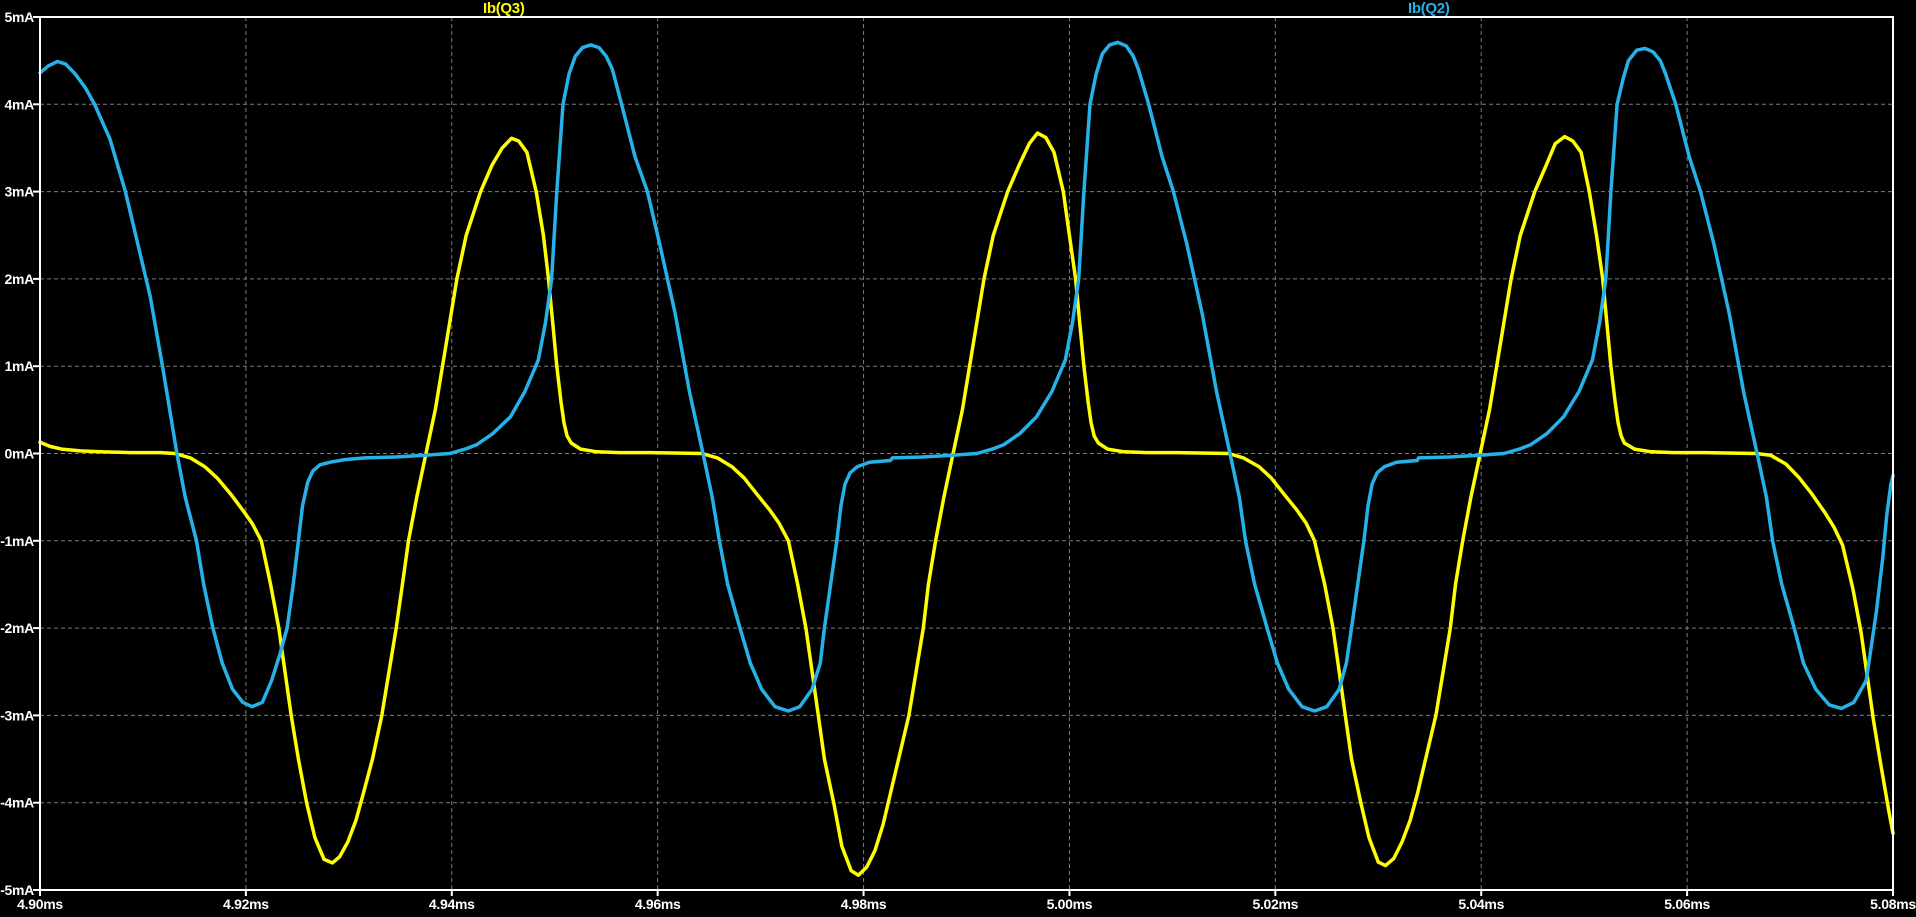 Image resolution: width=1916 pixels, height=917 pixels. Describe the element at coordinates (40, 904) in the screenshot. I see `x-tick-label: 4.90ms` at that location.